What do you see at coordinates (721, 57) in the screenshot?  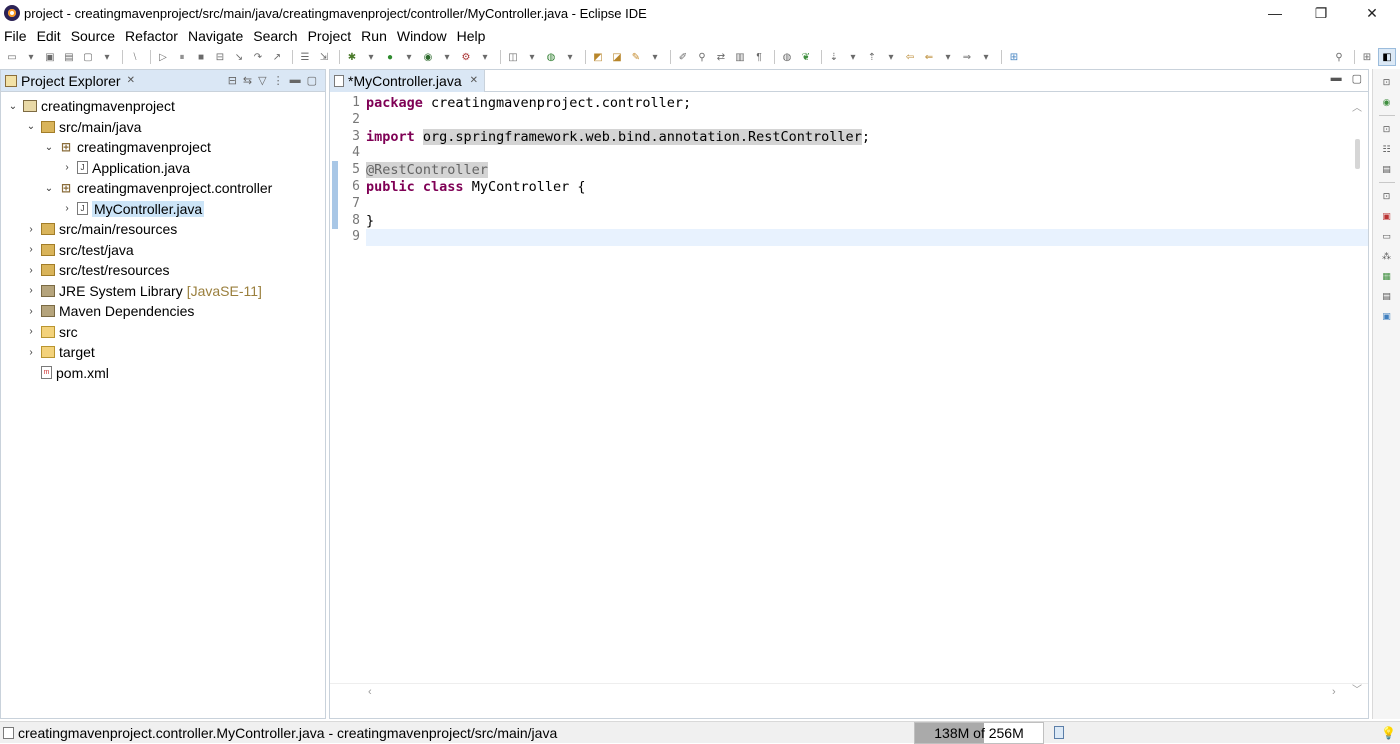 I see `word-wrap-icon: ⇄` at bounding box center [721, 57].